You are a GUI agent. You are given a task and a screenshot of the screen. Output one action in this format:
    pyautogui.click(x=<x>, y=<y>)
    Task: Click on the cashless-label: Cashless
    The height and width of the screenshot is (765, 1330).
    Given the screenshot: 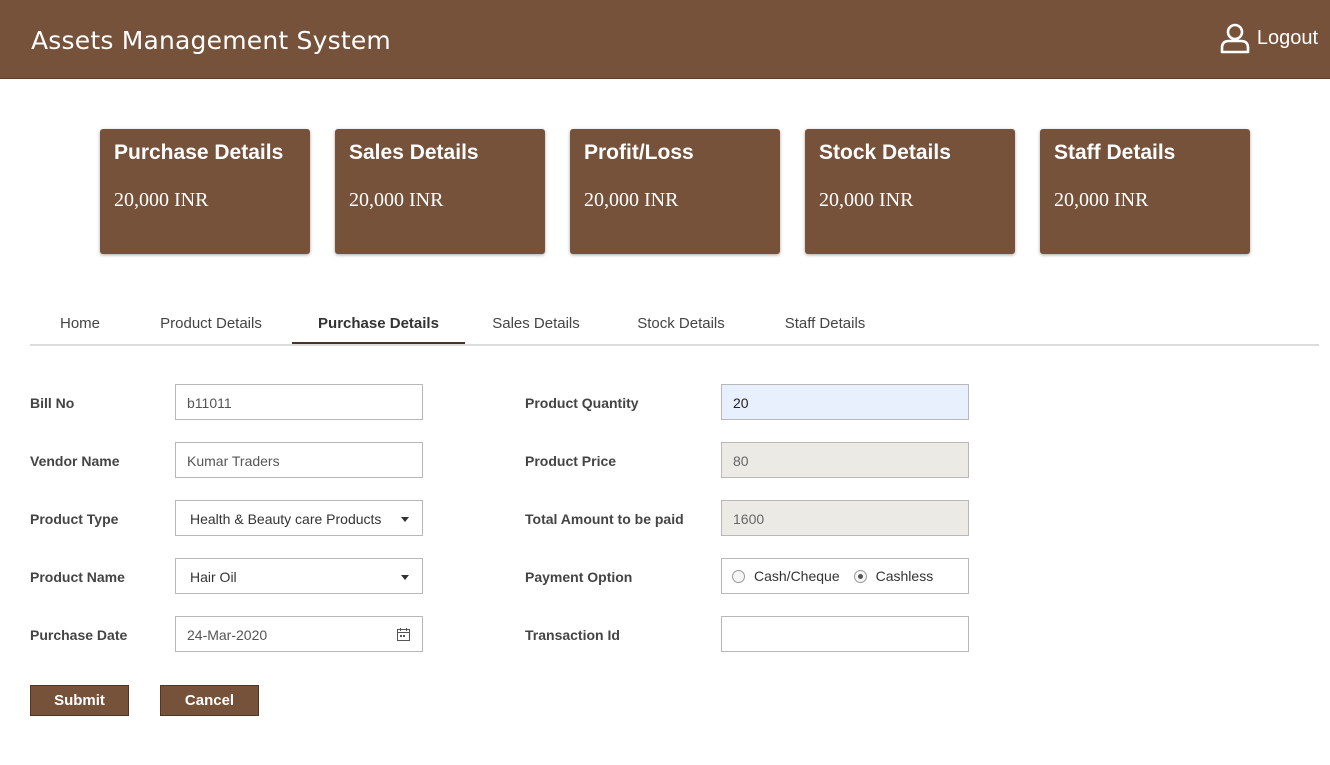 What is the action you would take?
    pyautogui.click(x=905, y=576)
    